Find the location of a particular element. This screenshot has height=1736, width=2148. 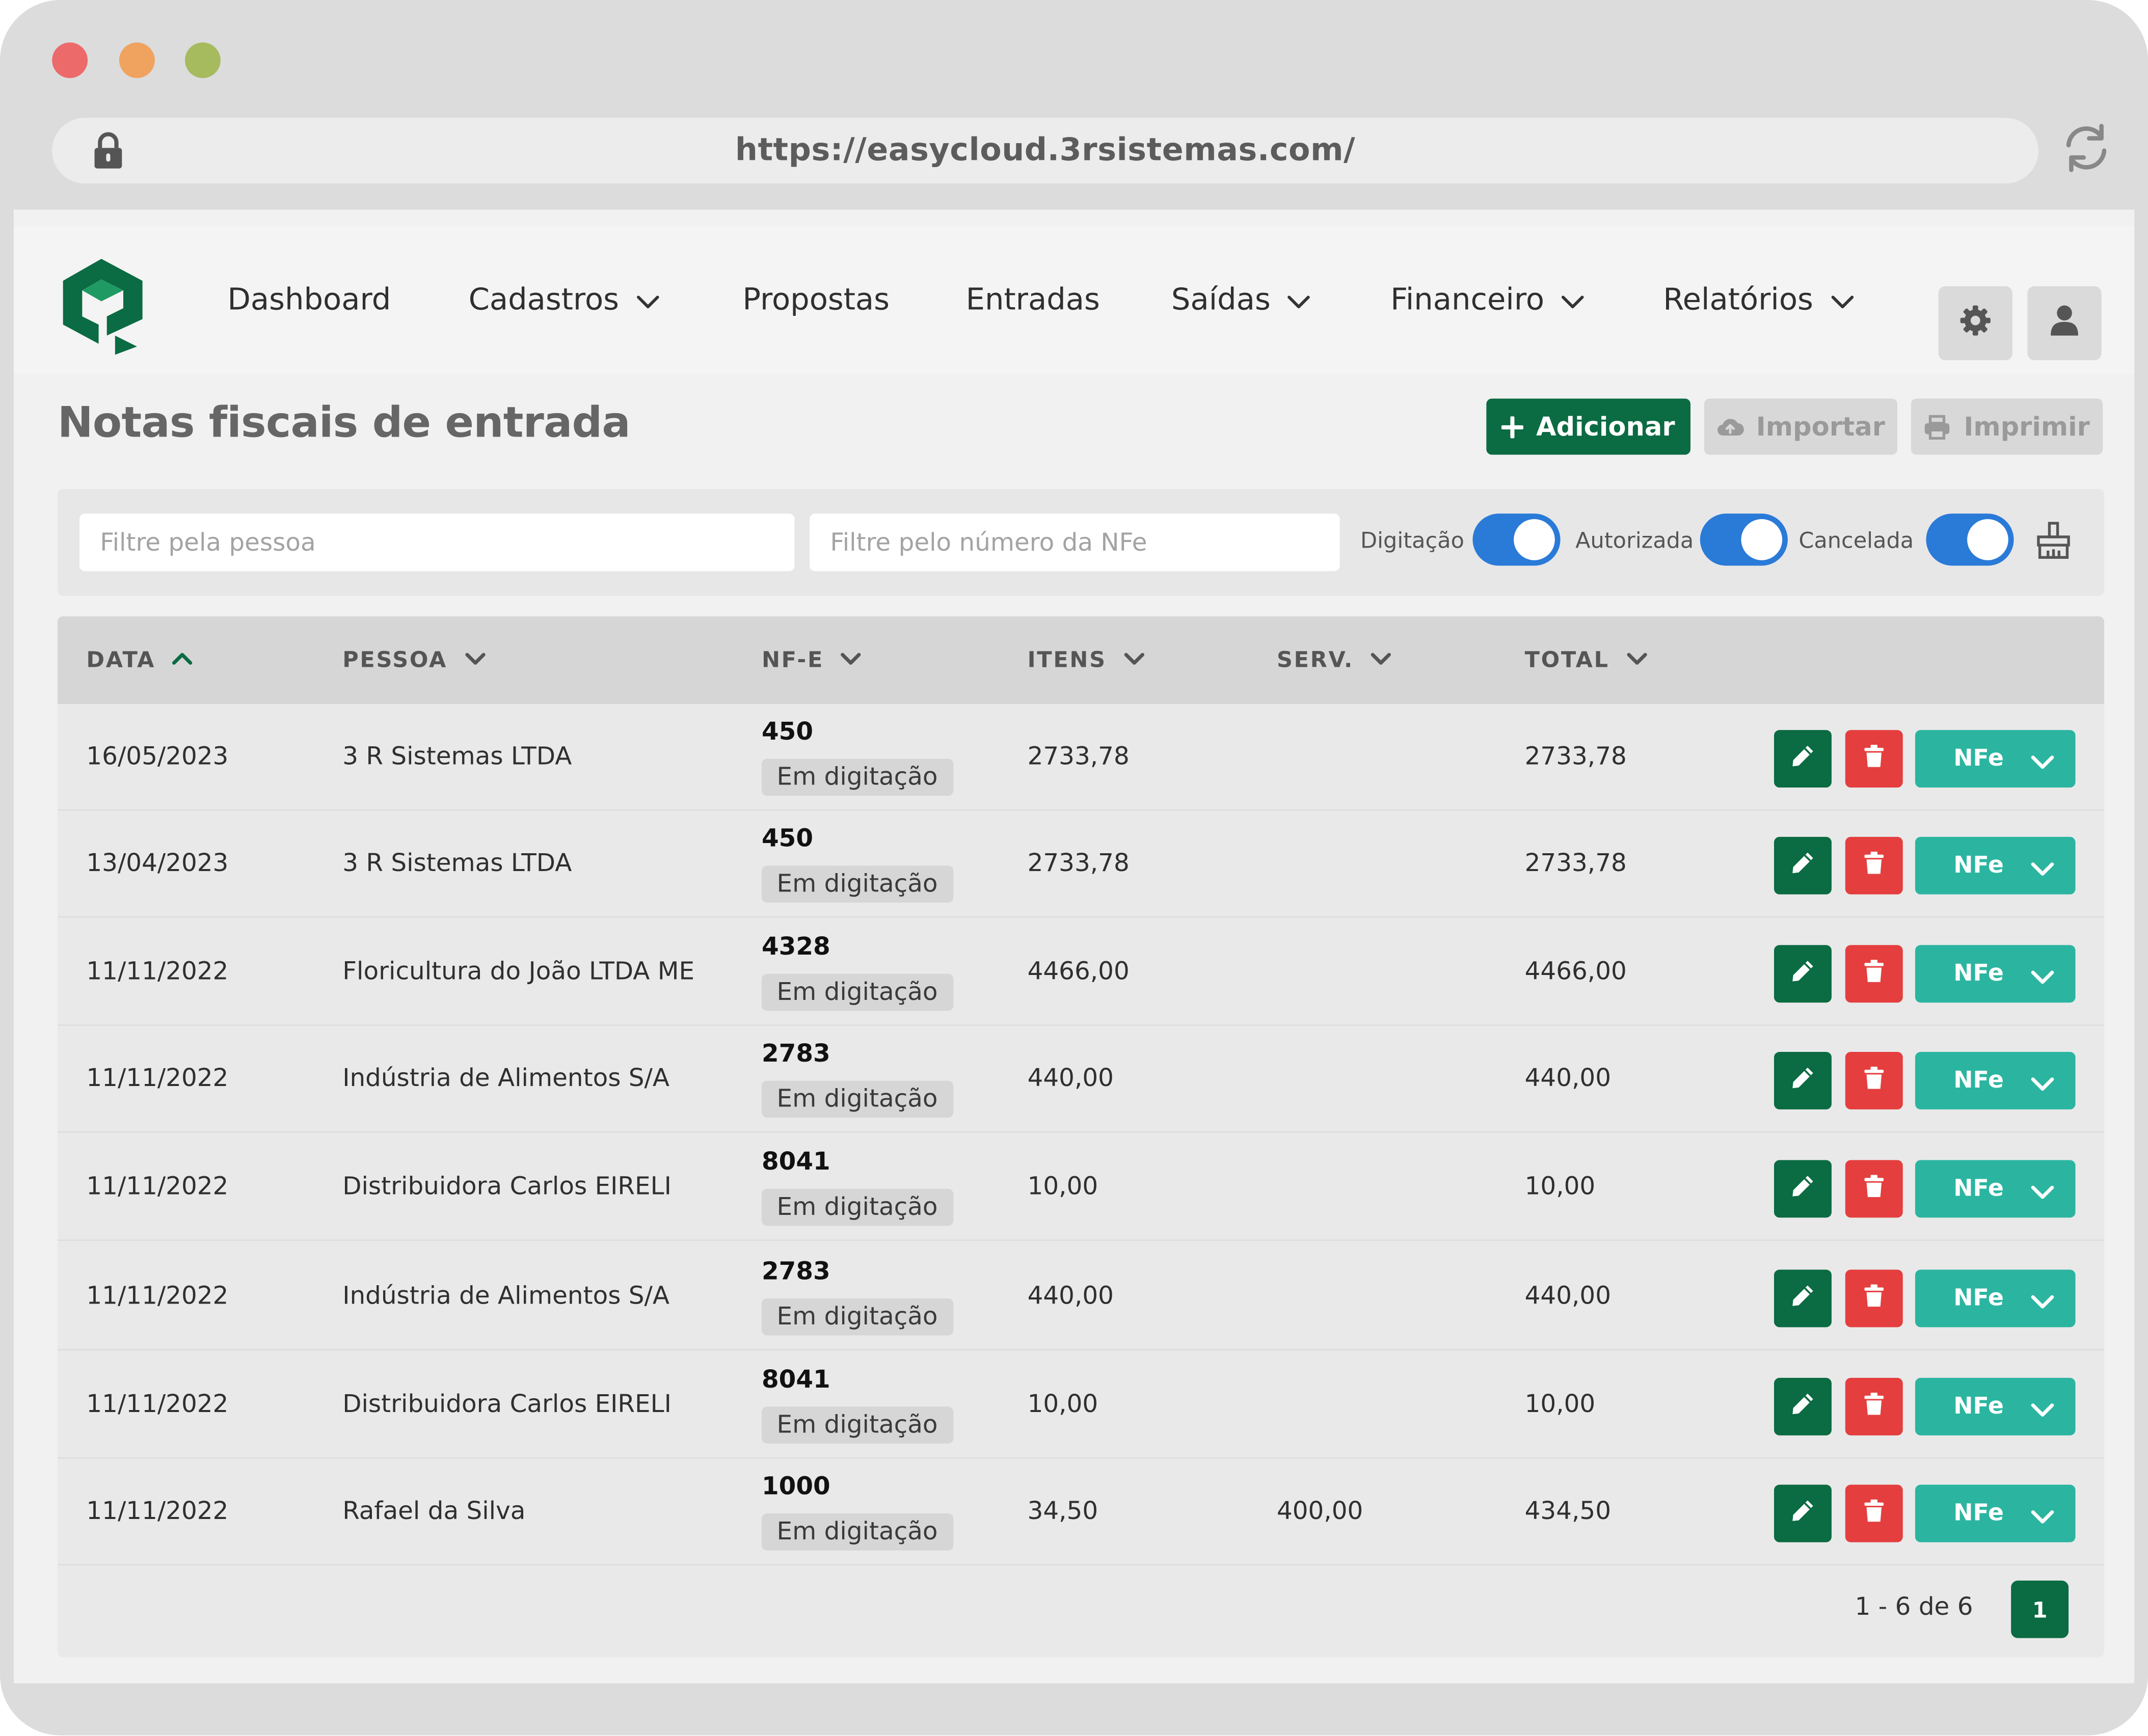

nav-relatorios: Relatórios is located at coordinates (1758, 301).